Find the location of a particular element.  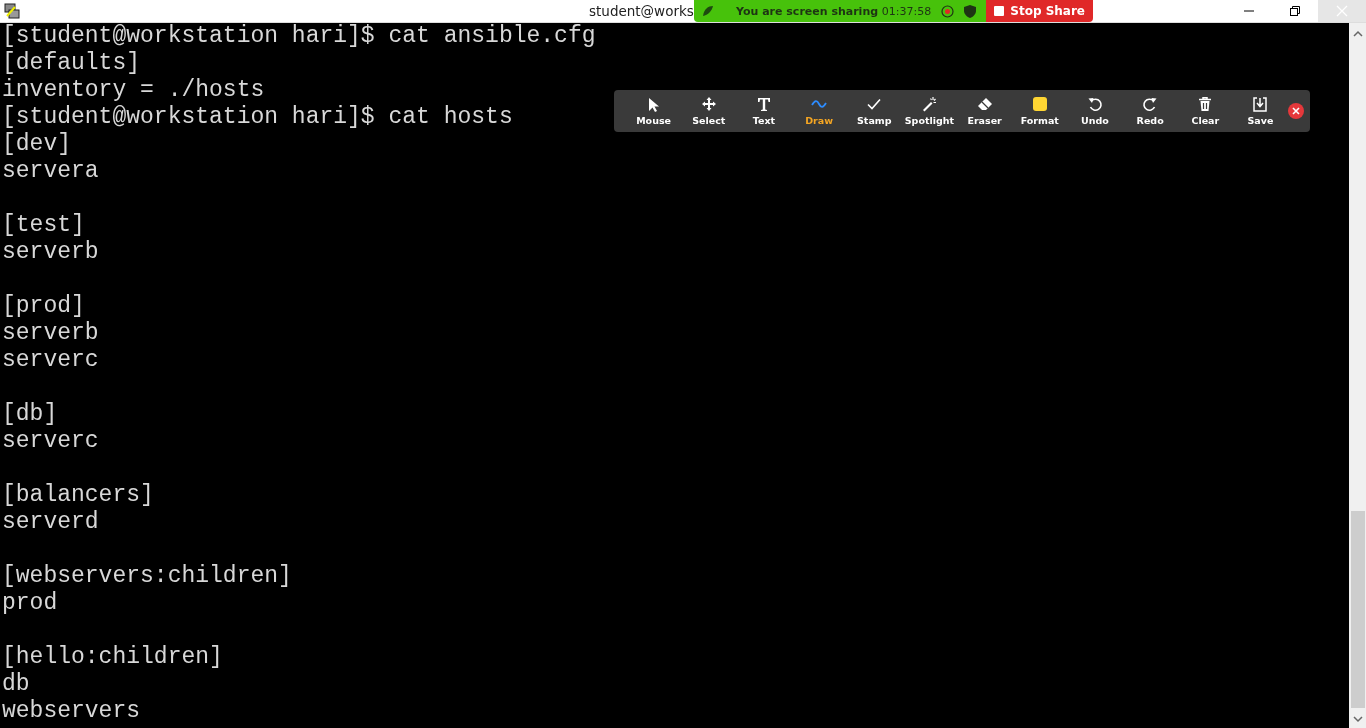

sharing-timer: 01:37:58 is located at coordinates (906, 11).